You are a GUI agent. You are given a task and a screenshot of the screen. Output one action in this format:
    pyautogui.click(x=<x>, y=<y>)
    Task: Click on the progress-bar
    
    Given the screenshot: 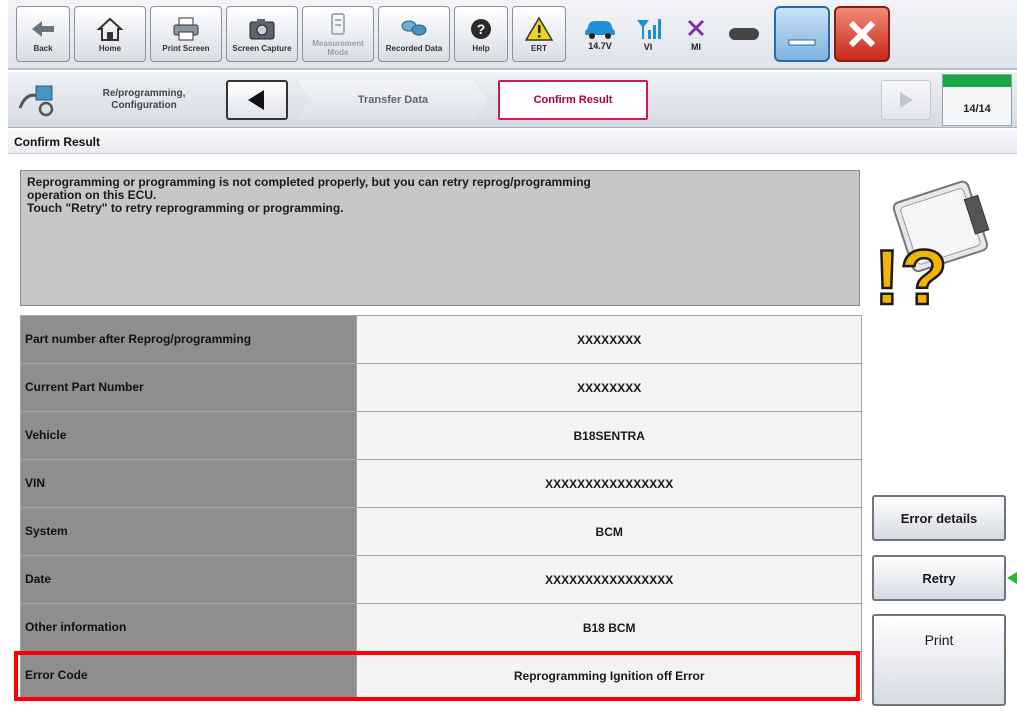 What is the action you would take?
    pyautogui.click(x=977, y=81)
    